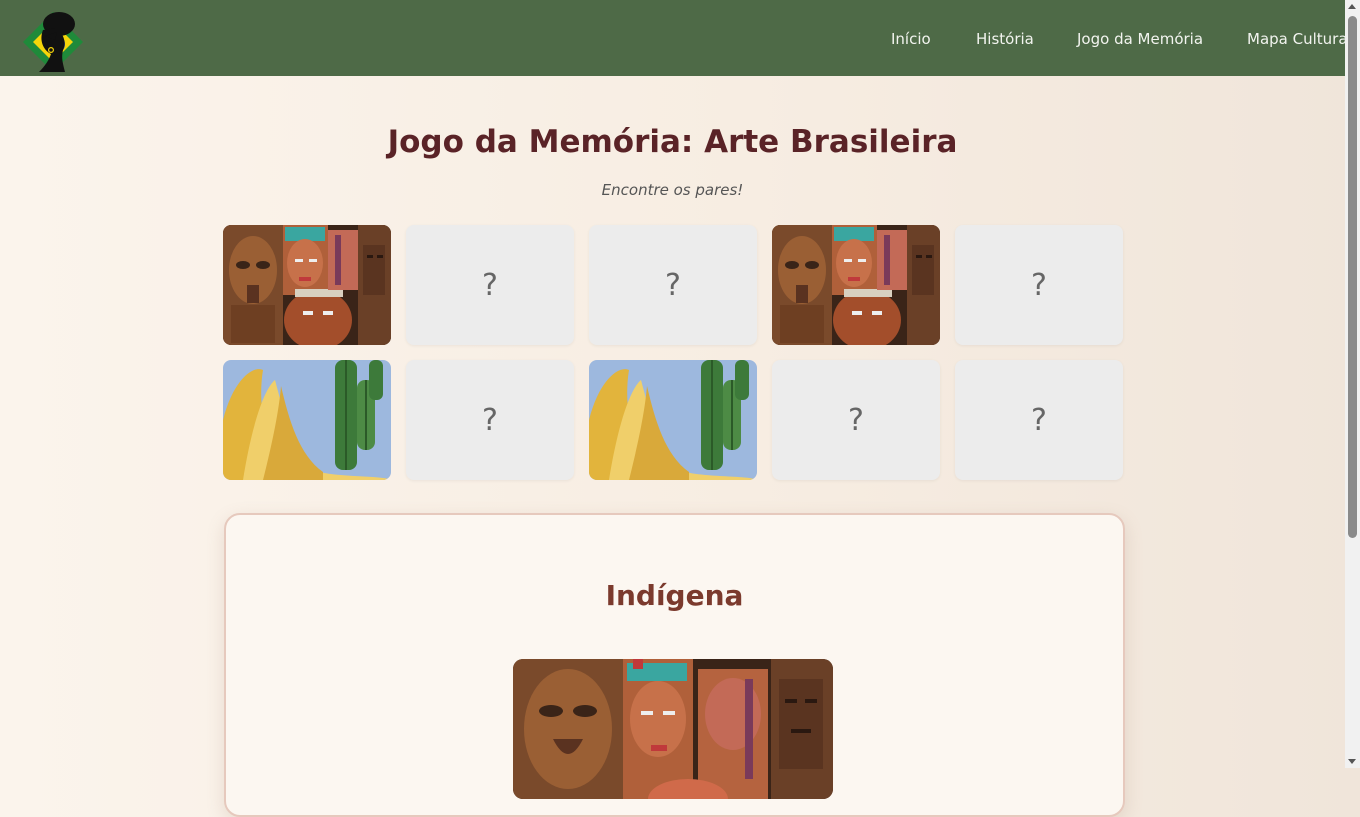 Image resolution: width=1360 pixels, height=817 pixels. I want to click on nav-link-inicio: Início, so click(911, 39).